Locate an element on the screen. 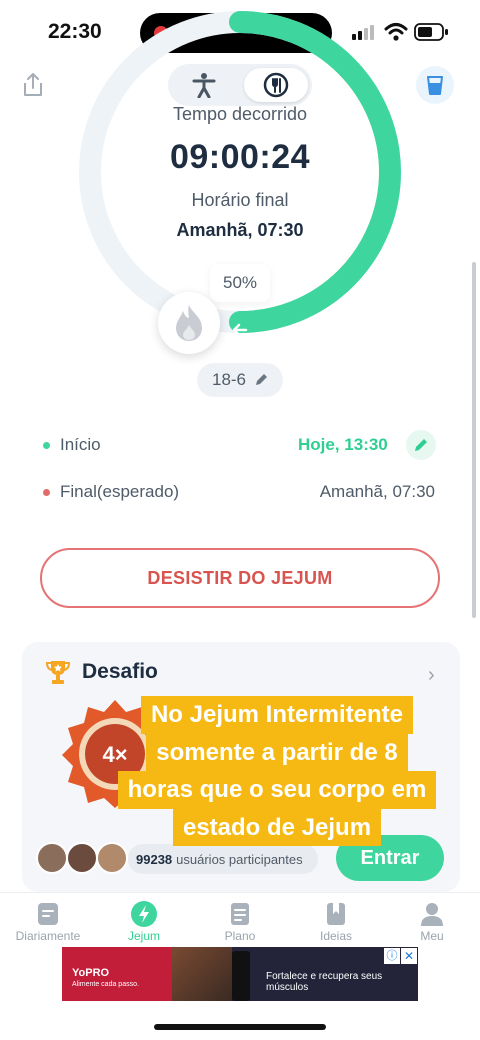 This screenshot has width=480, height=1040. caption-line: No Jejum Intermitente is located at coordinates (277, 715).